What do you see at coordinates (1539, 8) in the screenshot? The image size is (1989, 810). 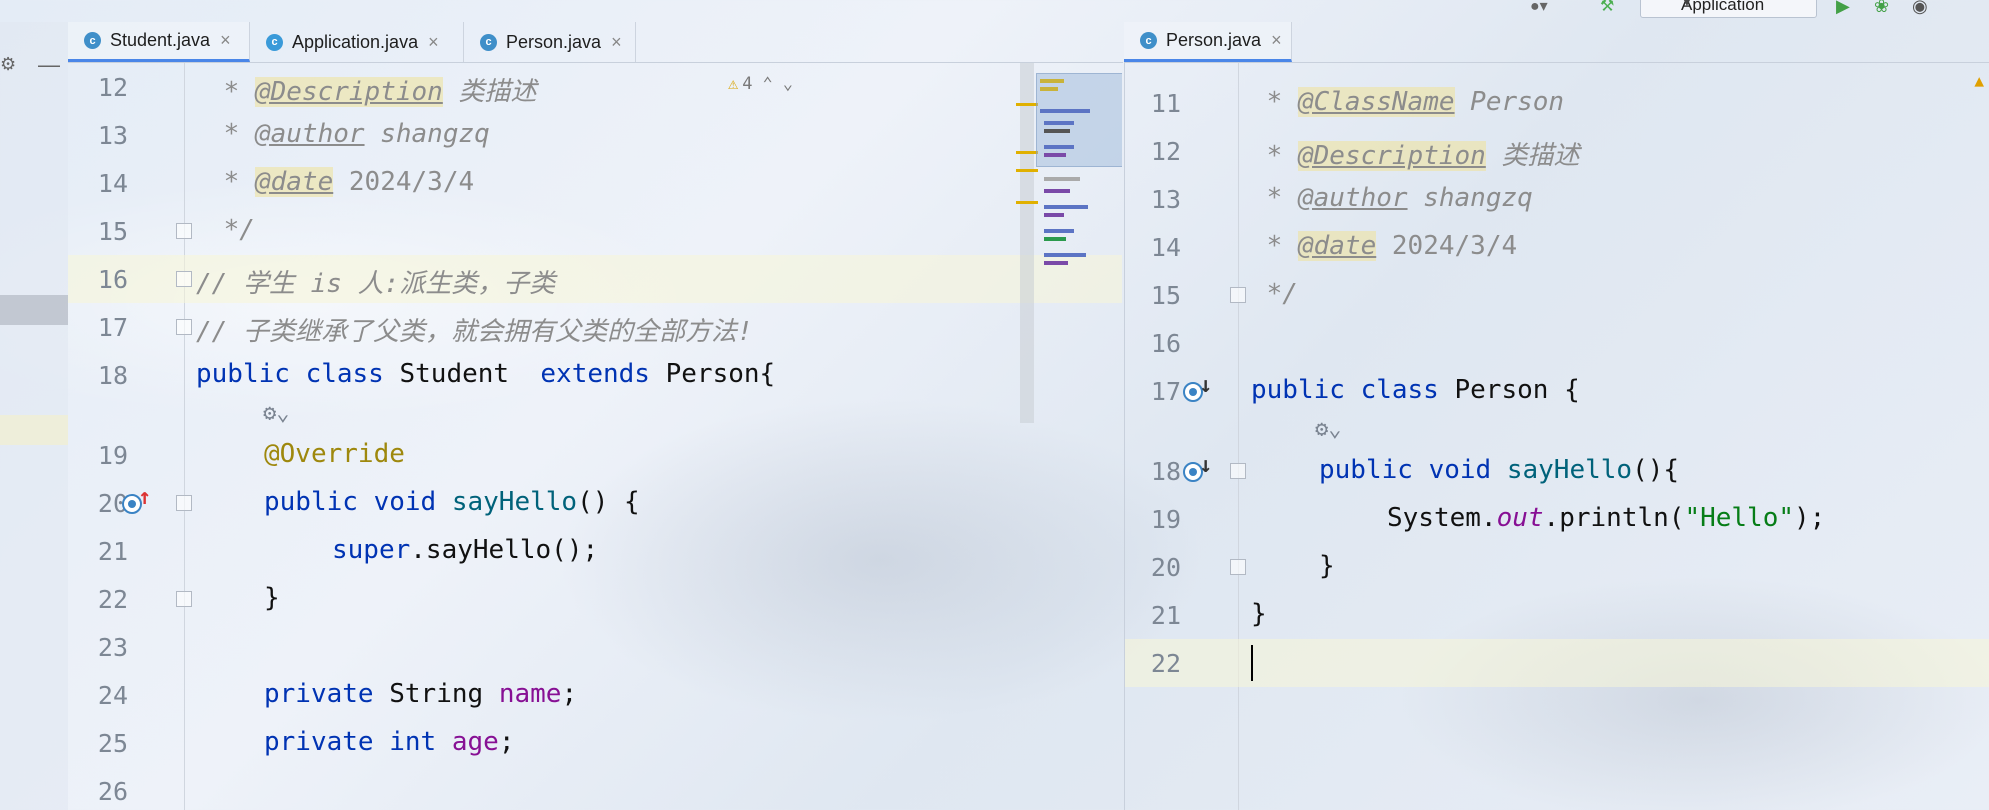 I see `user-icon: ●▾` at bounding box center [1539, 8].